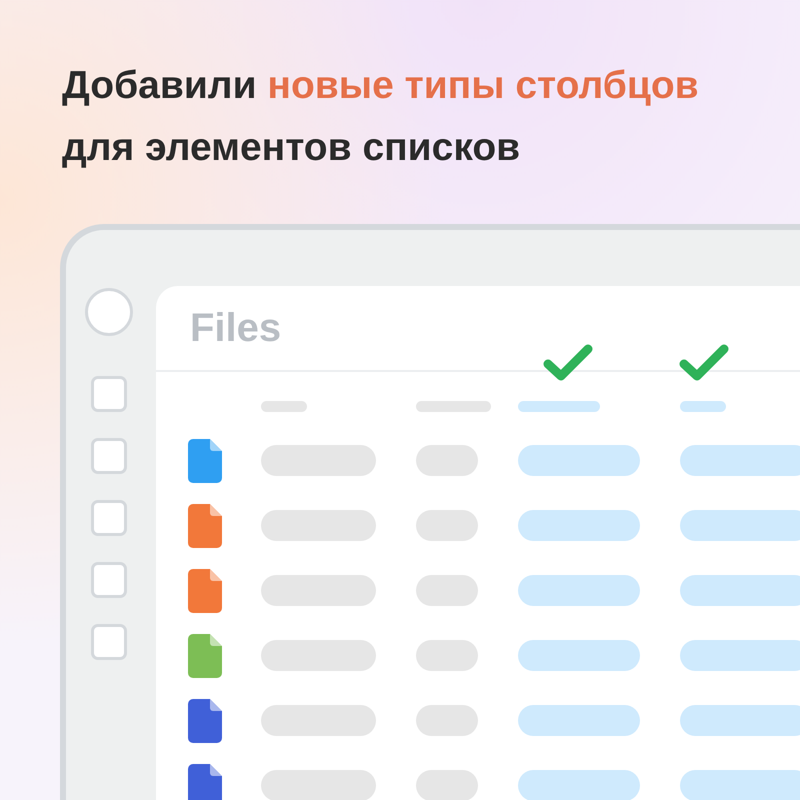  I want to click on column-header-bar, so click(703, 406).